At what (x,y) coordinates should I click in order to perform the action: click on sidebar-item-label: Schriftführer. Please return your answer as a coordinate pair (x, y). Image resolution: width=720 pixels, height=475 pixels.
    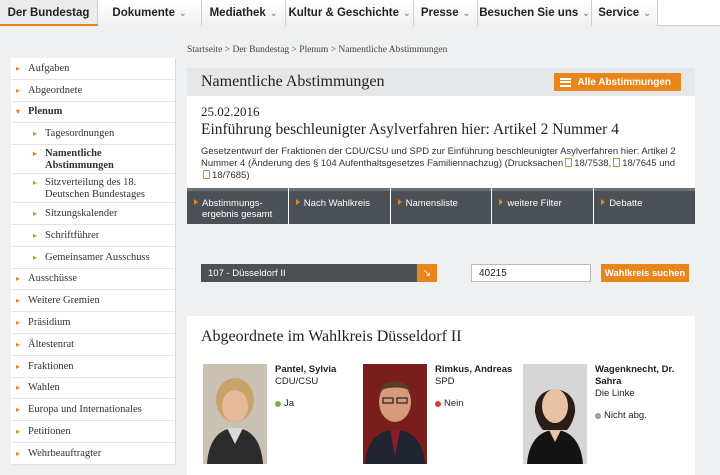
    Looking at the image, I should click on (72, 235).